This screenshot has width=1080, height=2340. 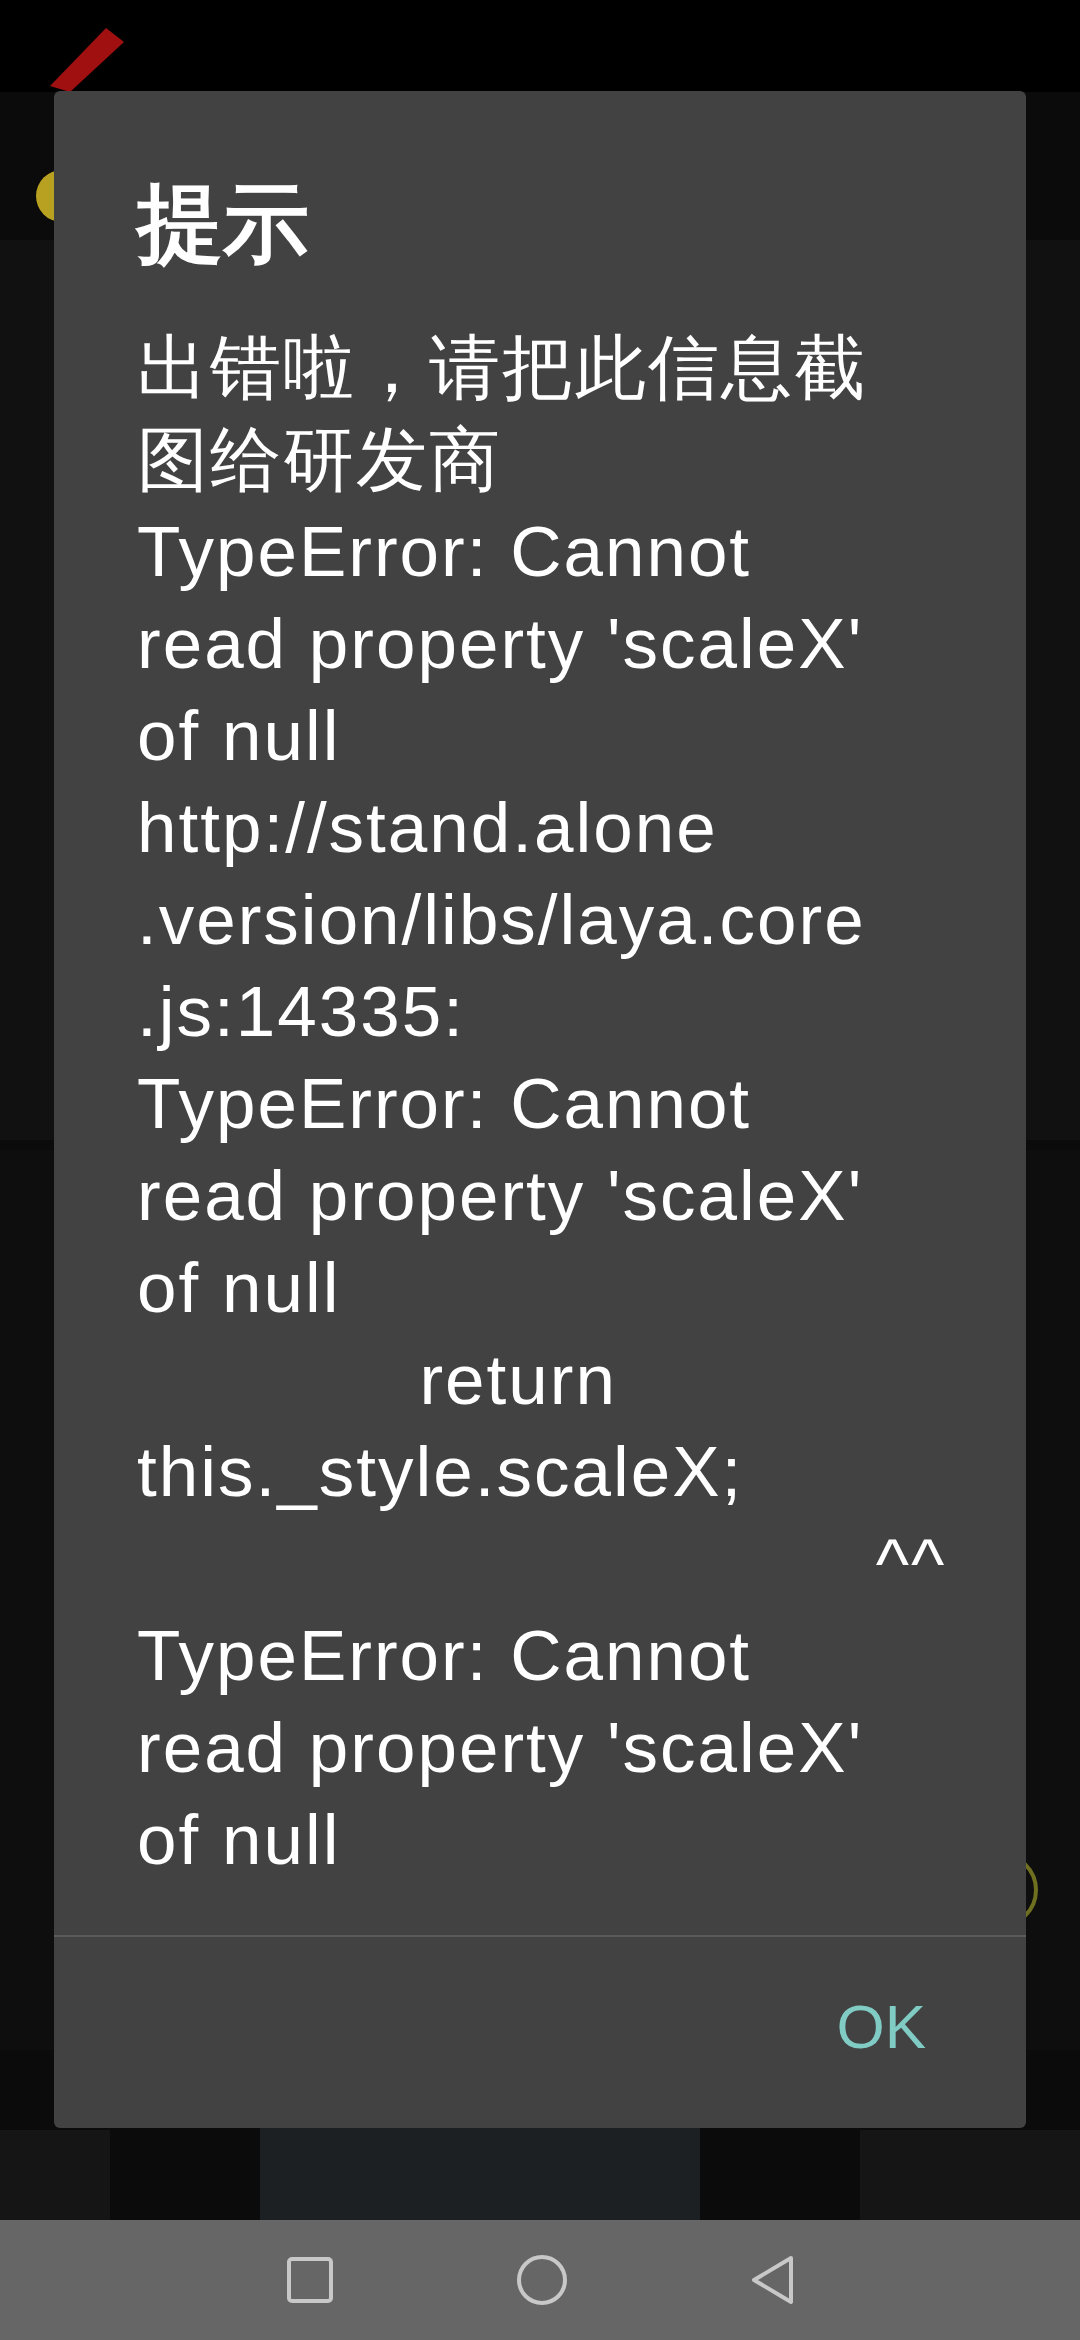 What do you see at coordinates (501, 920) in the screenshot?
I see `message-line: .version/libs/laya.core` at bounding box center [501, 920].